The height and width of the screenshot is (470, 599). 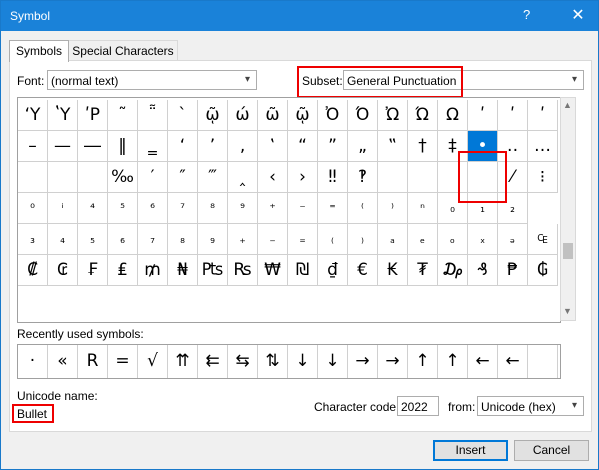 What do you see at coordinates (303, 208) in the screenshot?
I see `symbol-cell: ⁻` at bounding box center [303, 208].